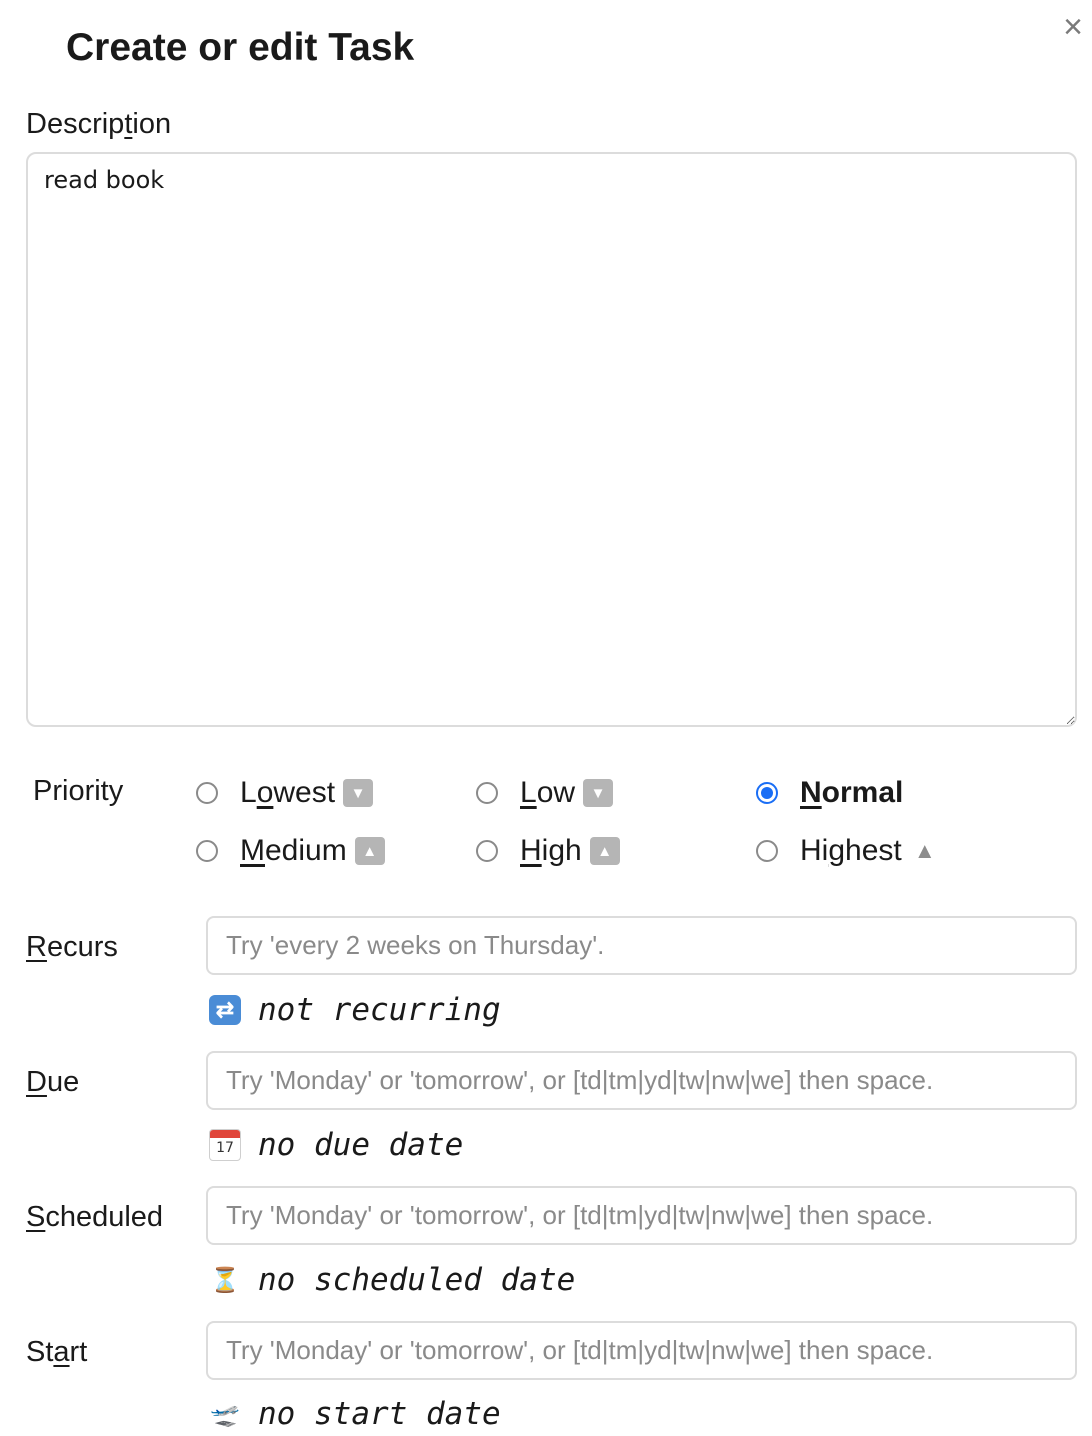 This screenshot has height=1436, width=1092. I want to click on calendar-icon: 17, so click(225, 1145).